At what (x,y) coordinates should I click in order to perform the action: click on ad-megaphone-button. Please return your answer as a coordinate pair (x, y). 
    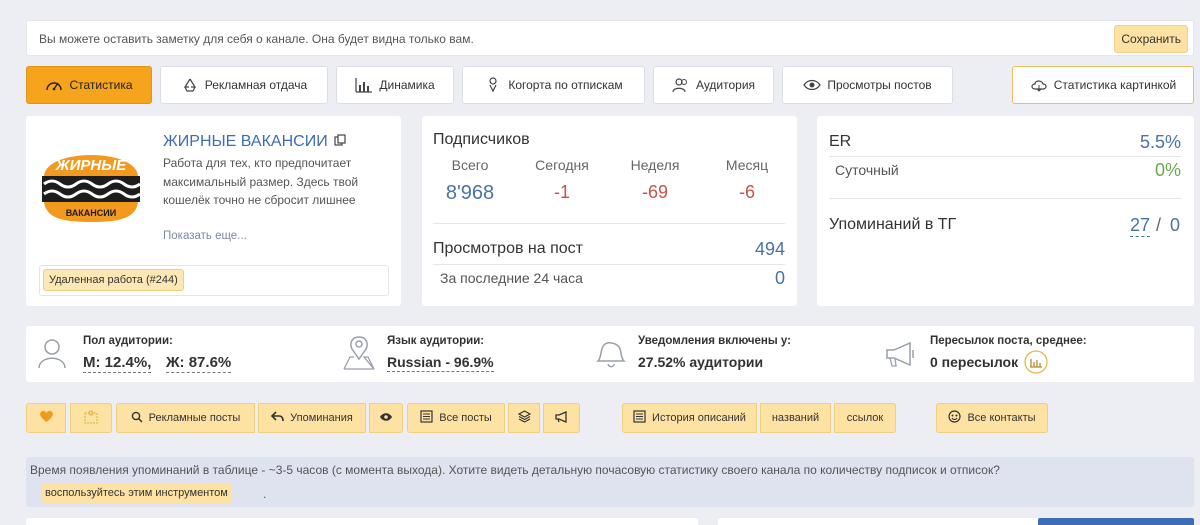
    Looking at the image, I should click on (561, 418).